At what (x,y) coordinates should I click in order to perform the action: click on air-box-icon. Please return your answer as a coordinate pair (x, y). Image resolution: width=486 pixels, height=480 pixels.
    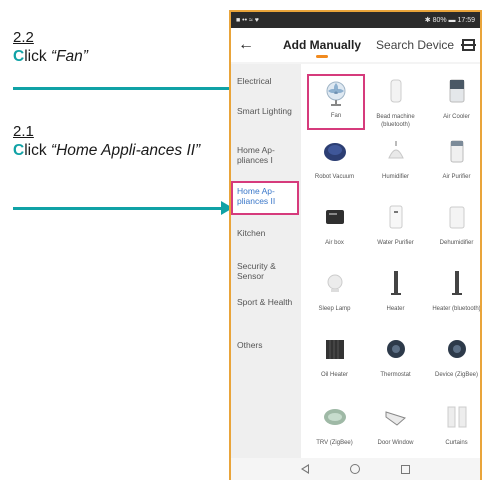
    Looking at the image, I should click on (335, 217).